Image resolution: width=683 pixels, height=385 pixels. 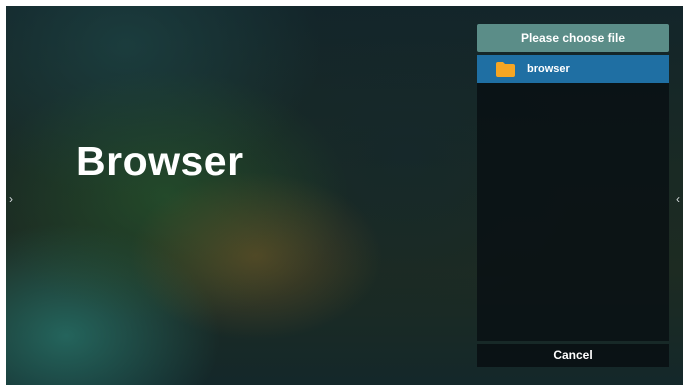 I want to click on nav-left-arrow-icon: ›, so click(x=11, y=199).